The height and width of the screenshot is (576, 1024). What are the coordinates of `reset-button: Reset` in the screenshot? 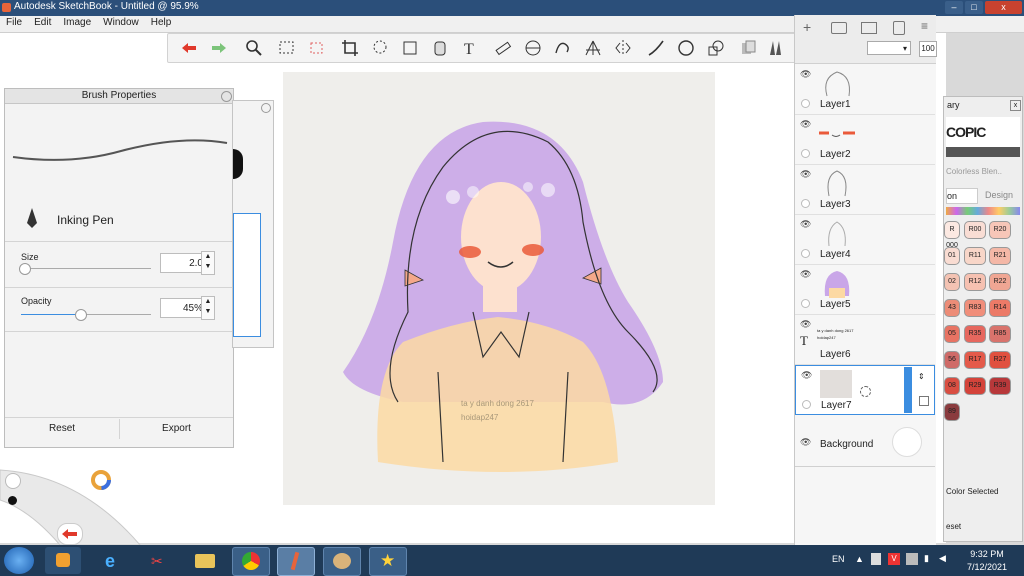 It's located at (62, 429).